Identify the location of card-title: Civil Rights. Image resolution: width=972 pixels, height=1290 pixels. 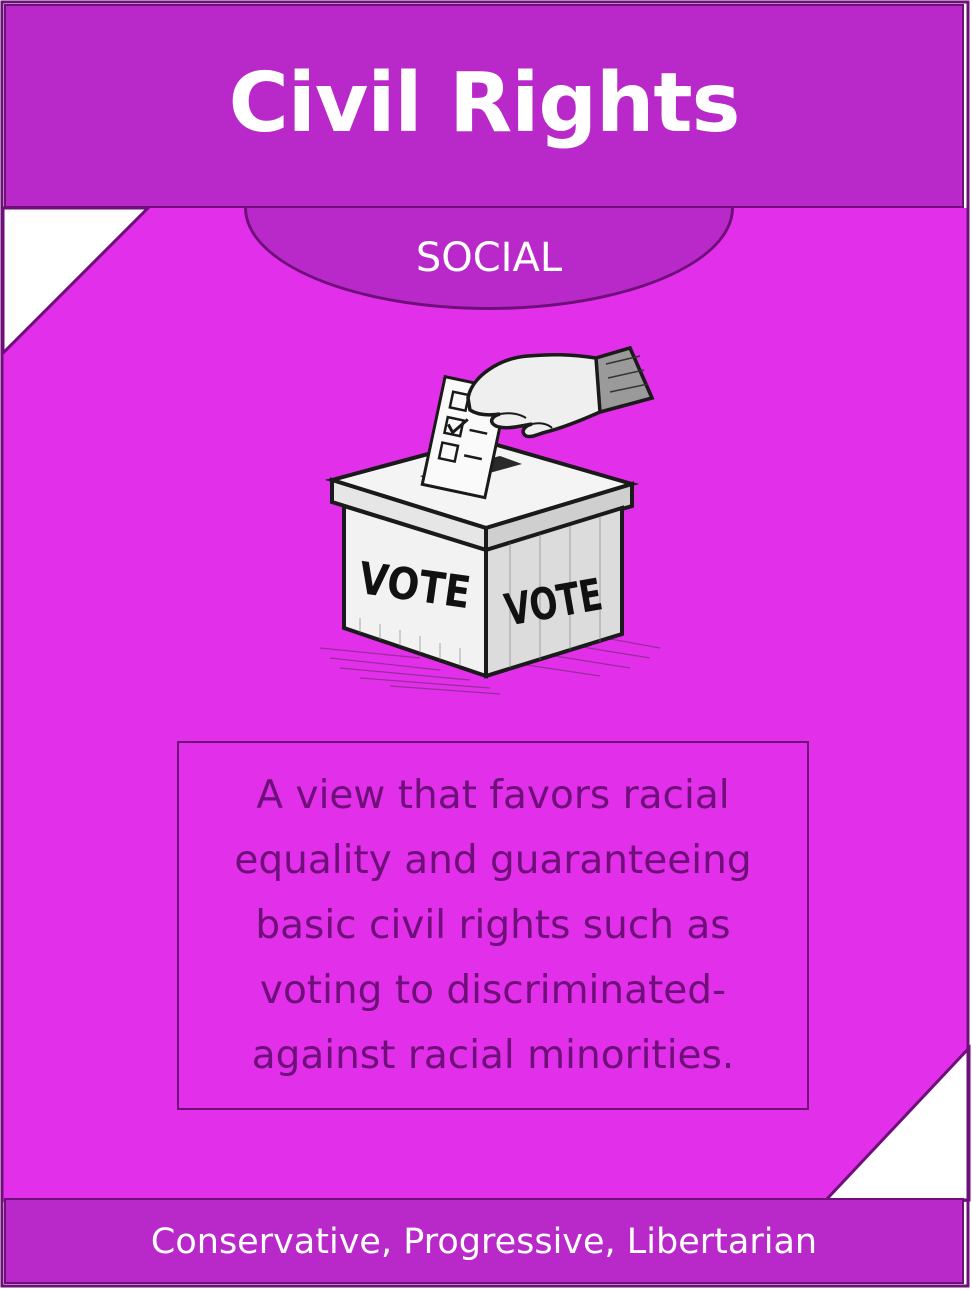
(484, 103).